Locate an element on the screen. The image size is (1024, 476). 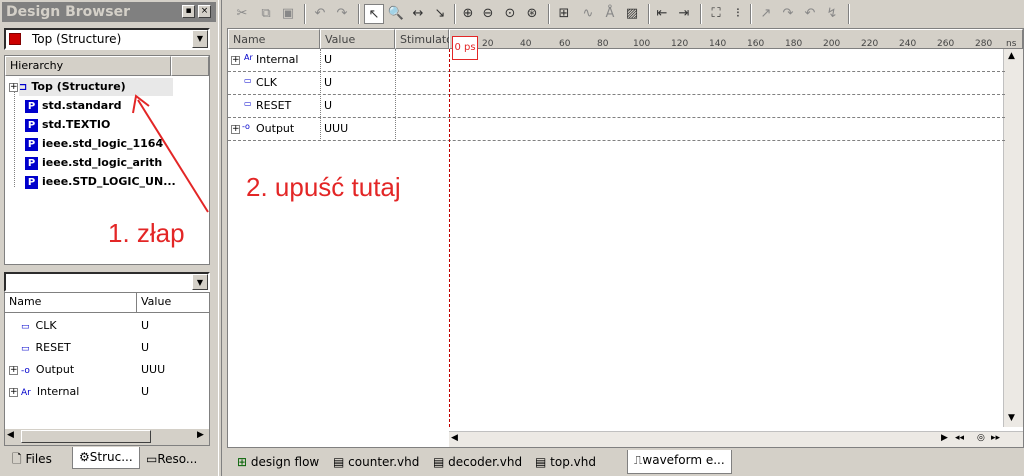
tab-top-vhd: ▤ top.vhd is located at coordinates (565, 463).